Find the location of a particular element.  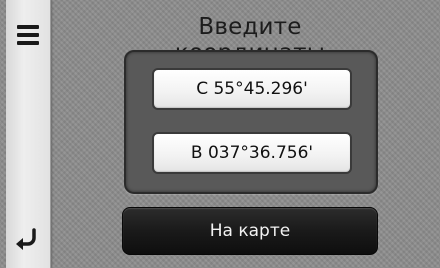

hamburger-menu-icon is located at coordinates (28, 35).